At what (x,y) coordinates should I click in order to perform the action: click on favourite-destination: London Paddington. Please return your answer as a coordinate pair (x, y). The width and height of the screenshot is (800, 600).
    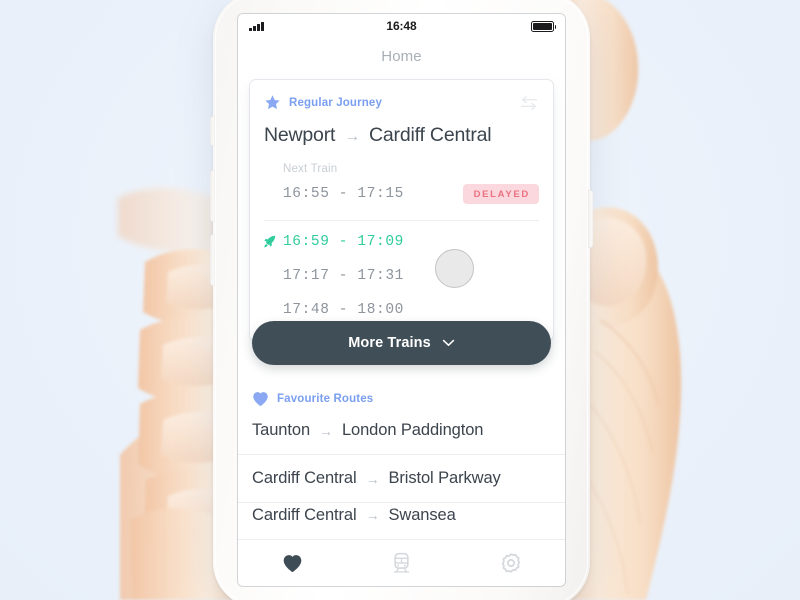
    Looking at the image, I should click on (412, 430).